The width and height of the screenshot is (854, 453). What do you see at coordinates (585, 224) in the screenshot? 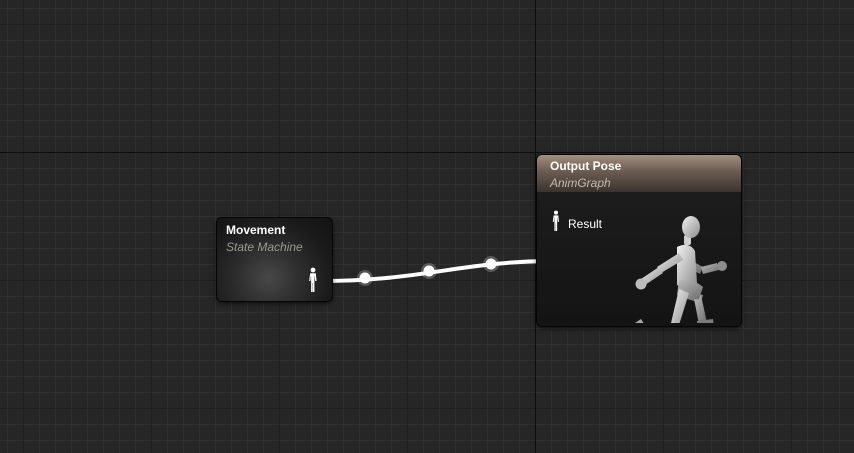
I see `result-pin-label: Result` at bounding box center [585, 224].